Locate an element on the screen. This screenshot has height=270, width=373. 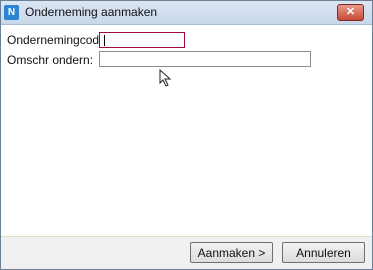
button-bar: Aanmaken > Annuleren is located at coordinates (186, 253).